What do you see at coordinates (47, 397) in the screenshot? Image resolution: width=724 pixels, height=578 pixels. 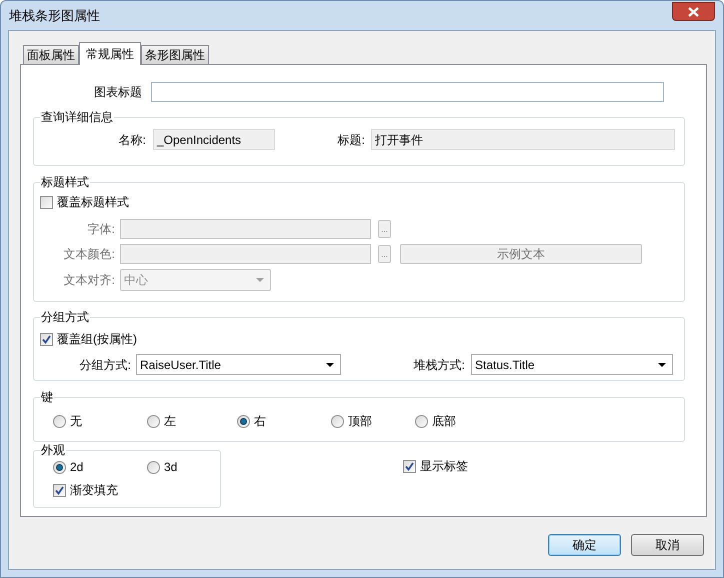 I see `group-title: 键` at bounding box center [47, 397].